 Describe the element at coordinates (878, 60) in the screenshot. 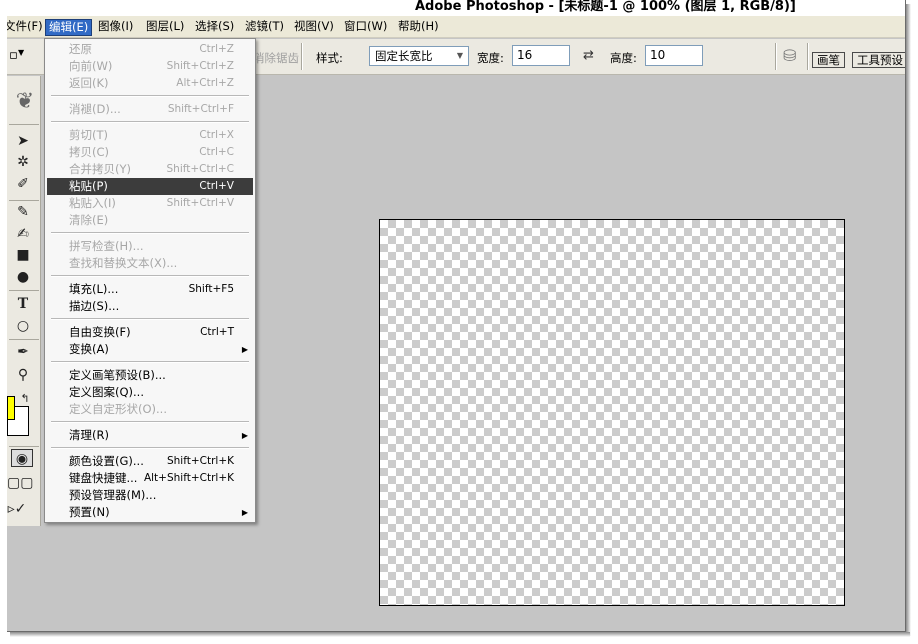

I see `tab-tool-presets: 工具预设` at that location.